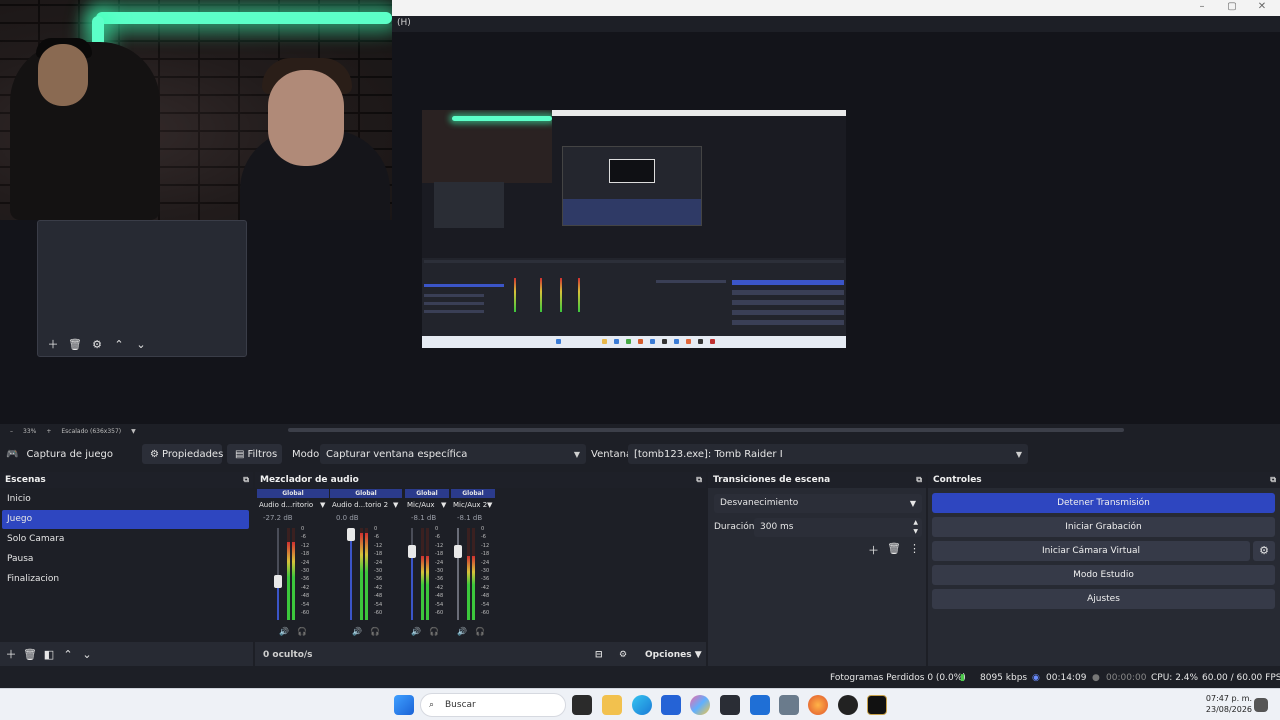  What do you see at coordinates (437, 529) in the screenshot?
I see `db-tick: 0` at bounding box center [437, 529].